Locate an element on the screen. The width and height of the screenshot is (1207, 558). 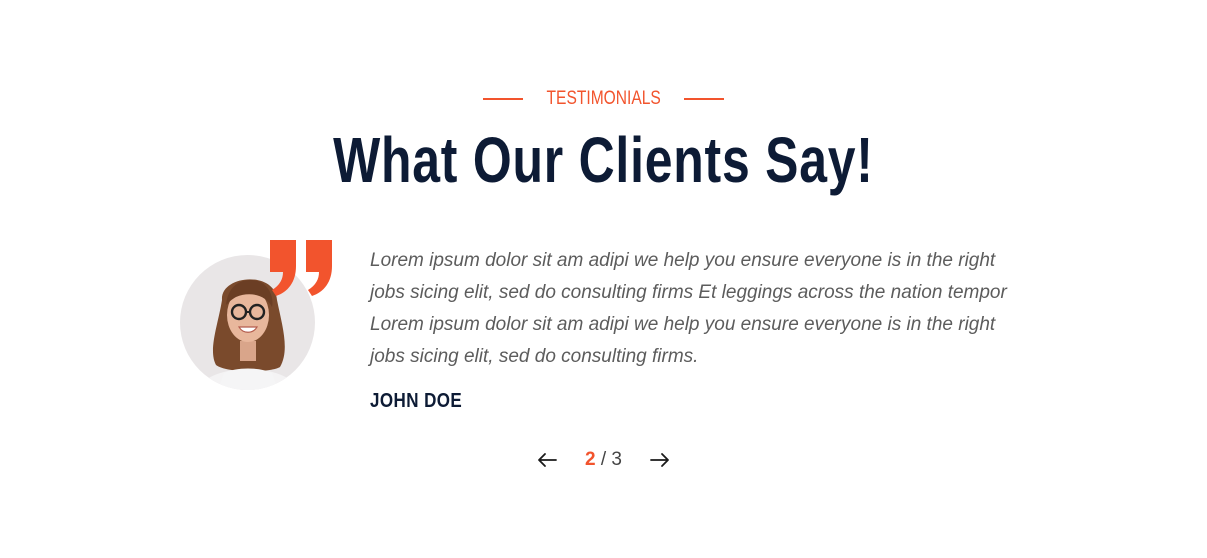
pager-current: 2 is located at coordinates (590, 459).